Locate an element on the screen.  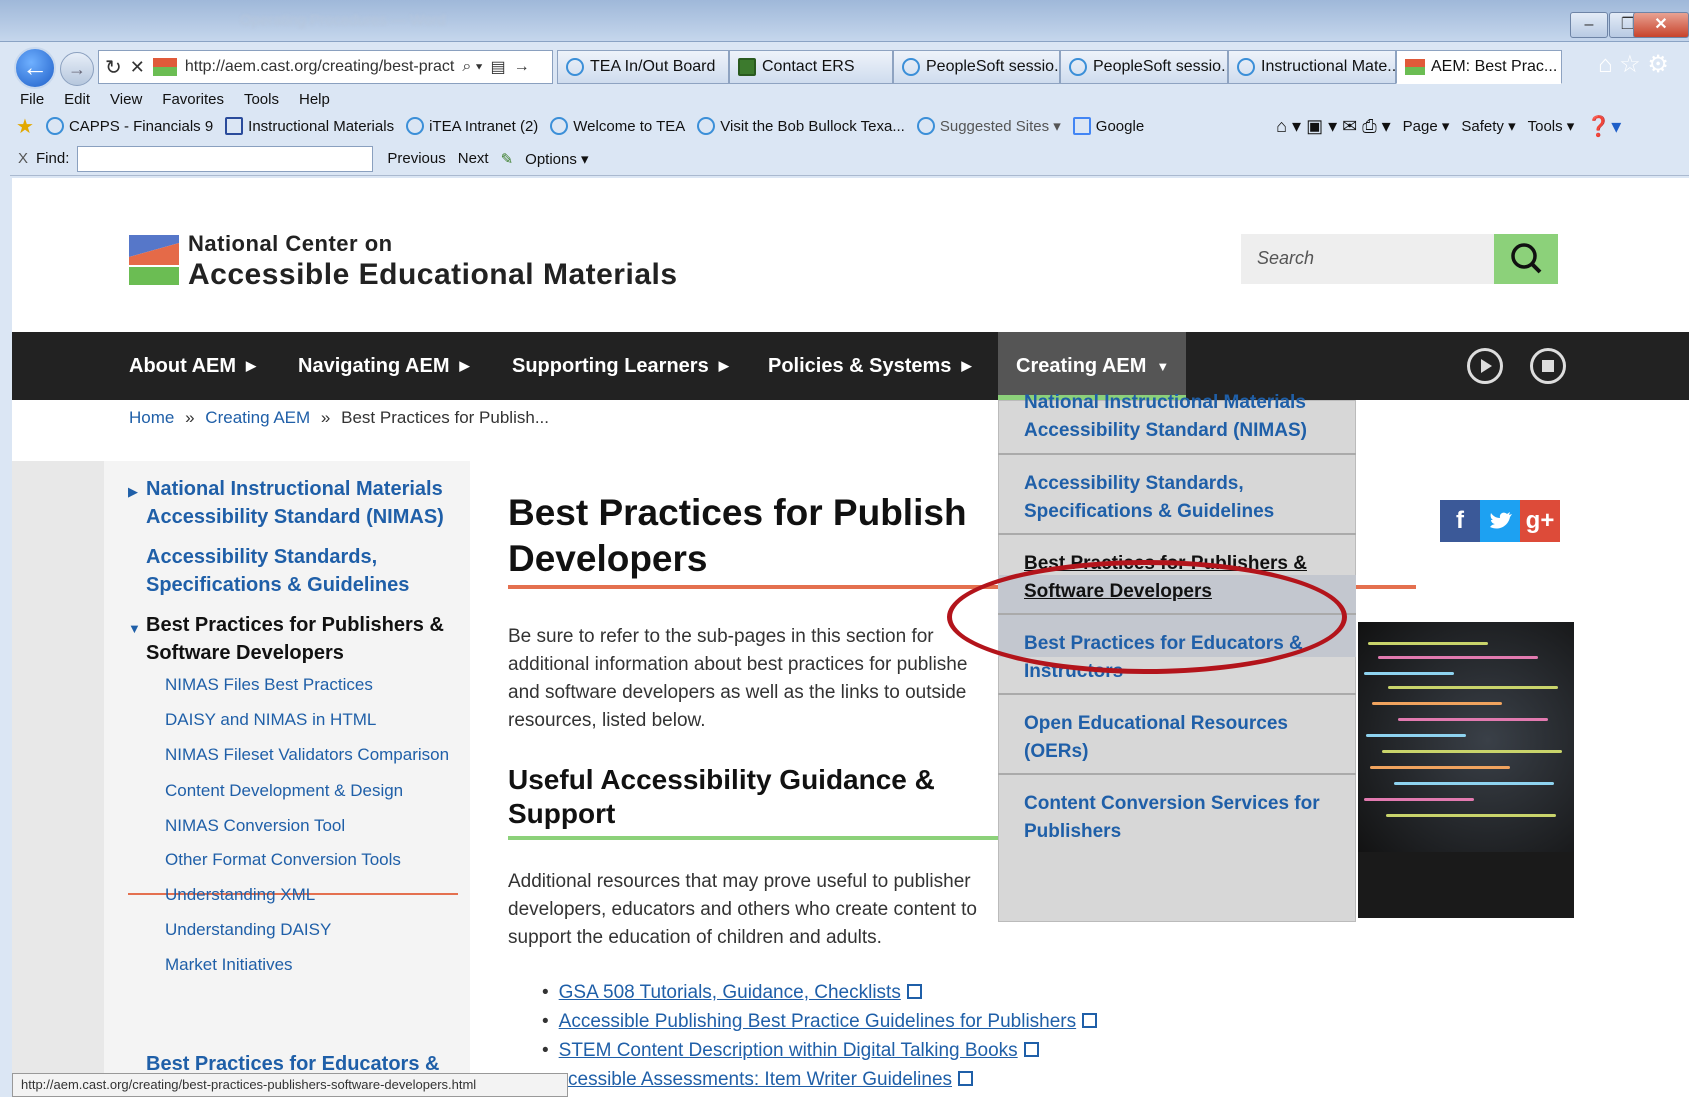
favorites-star-icon: ★ is located at coordinates (25, 126).